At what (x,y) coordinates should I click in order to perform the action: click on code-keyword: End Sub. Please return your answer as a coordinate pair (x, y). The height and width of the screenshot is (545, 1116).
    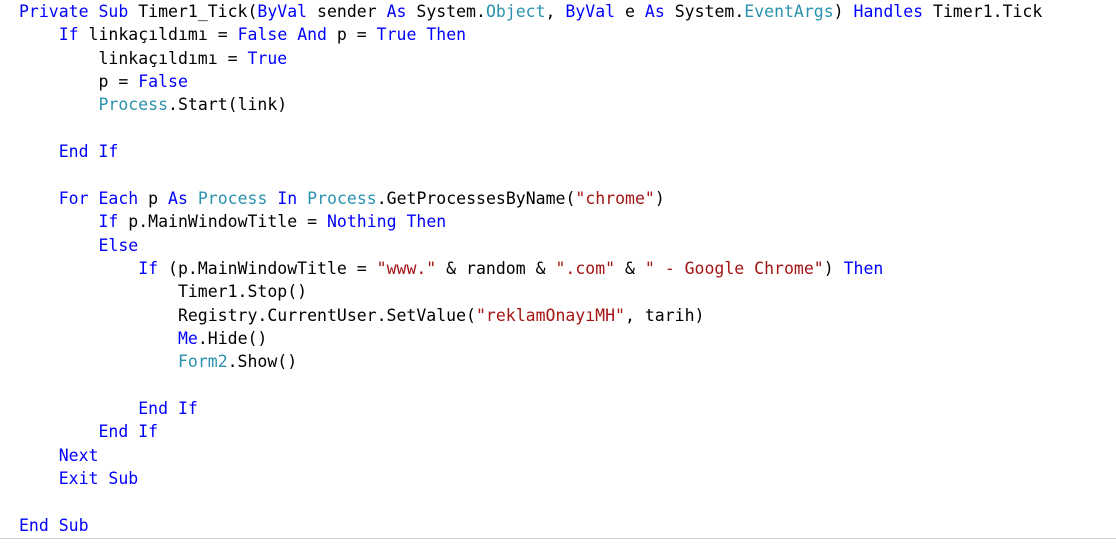
    Looking at the image, I should click on (54, 525).